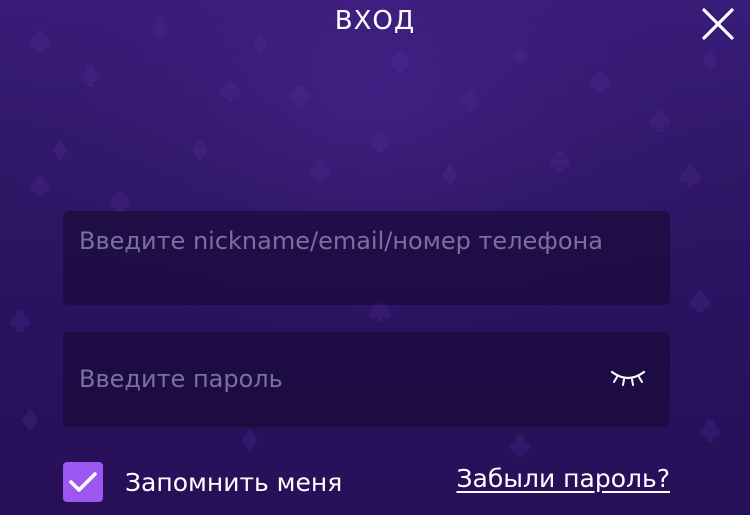 This screenshot has width=750, height=515. I want to click on checkmark-icon, so click(83, 482).